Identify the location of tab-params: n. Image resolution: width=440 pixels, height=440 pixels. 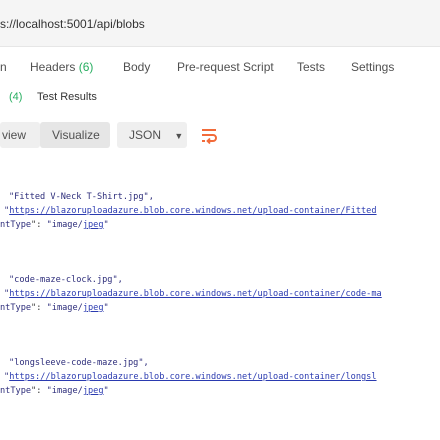
(3, 67).